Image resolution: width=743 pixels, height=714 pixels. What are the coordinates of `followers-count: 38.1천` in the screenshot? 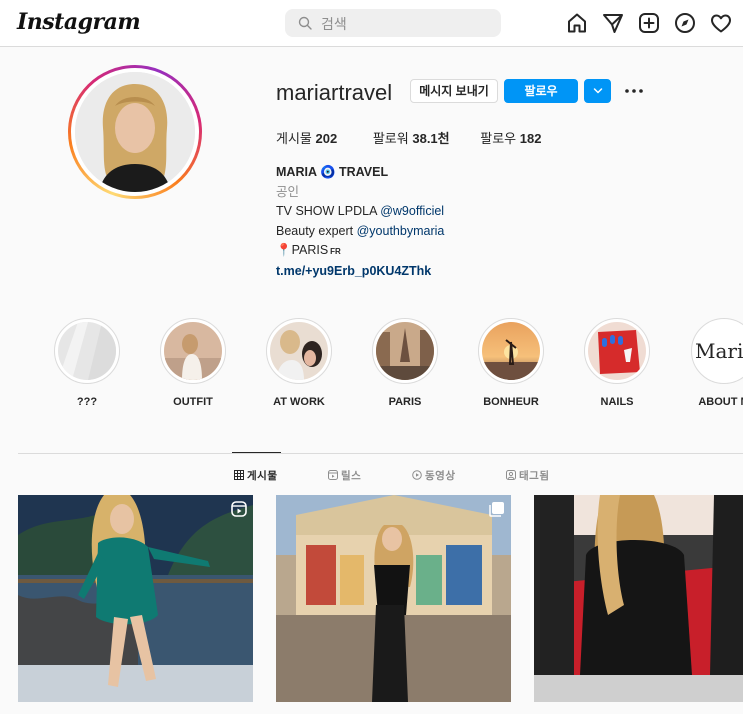 It's located at (431, 138).